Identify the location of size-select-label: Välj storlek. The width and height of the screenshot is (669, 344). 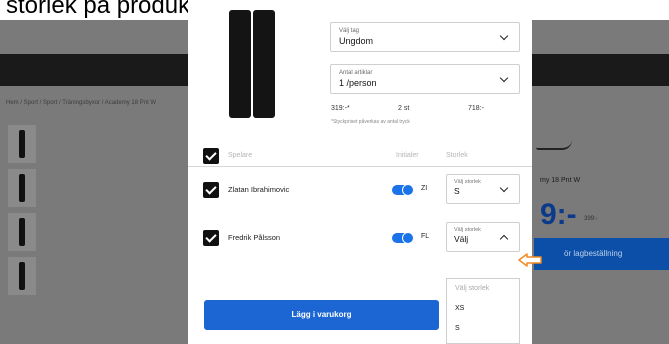
(467, 230).